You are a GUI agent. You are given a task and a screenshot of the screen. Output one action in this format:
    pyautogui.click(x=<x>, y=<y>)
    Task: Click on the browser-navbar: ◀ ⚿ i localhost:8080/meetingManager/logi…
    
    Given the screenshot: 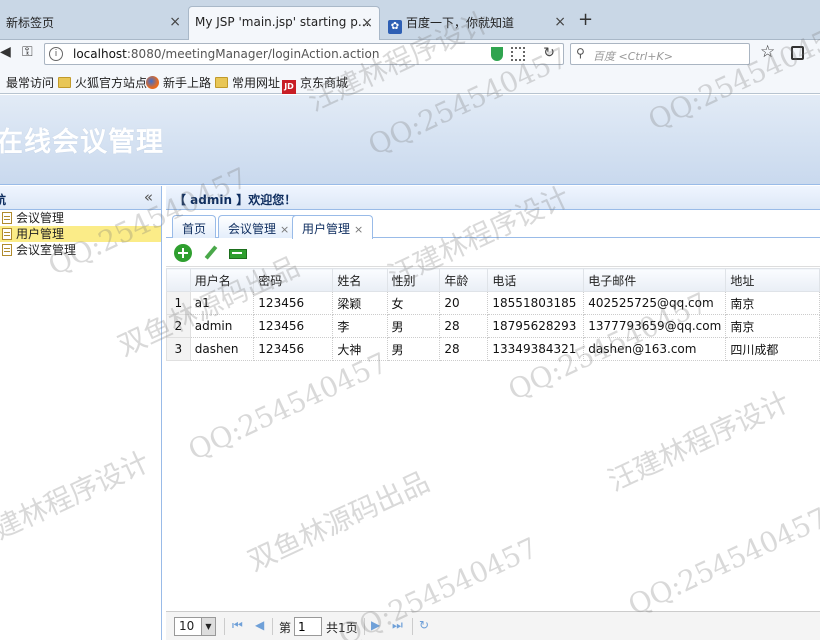 What is the action you would take?
    pyautogui.click(x=410, y=54)
    